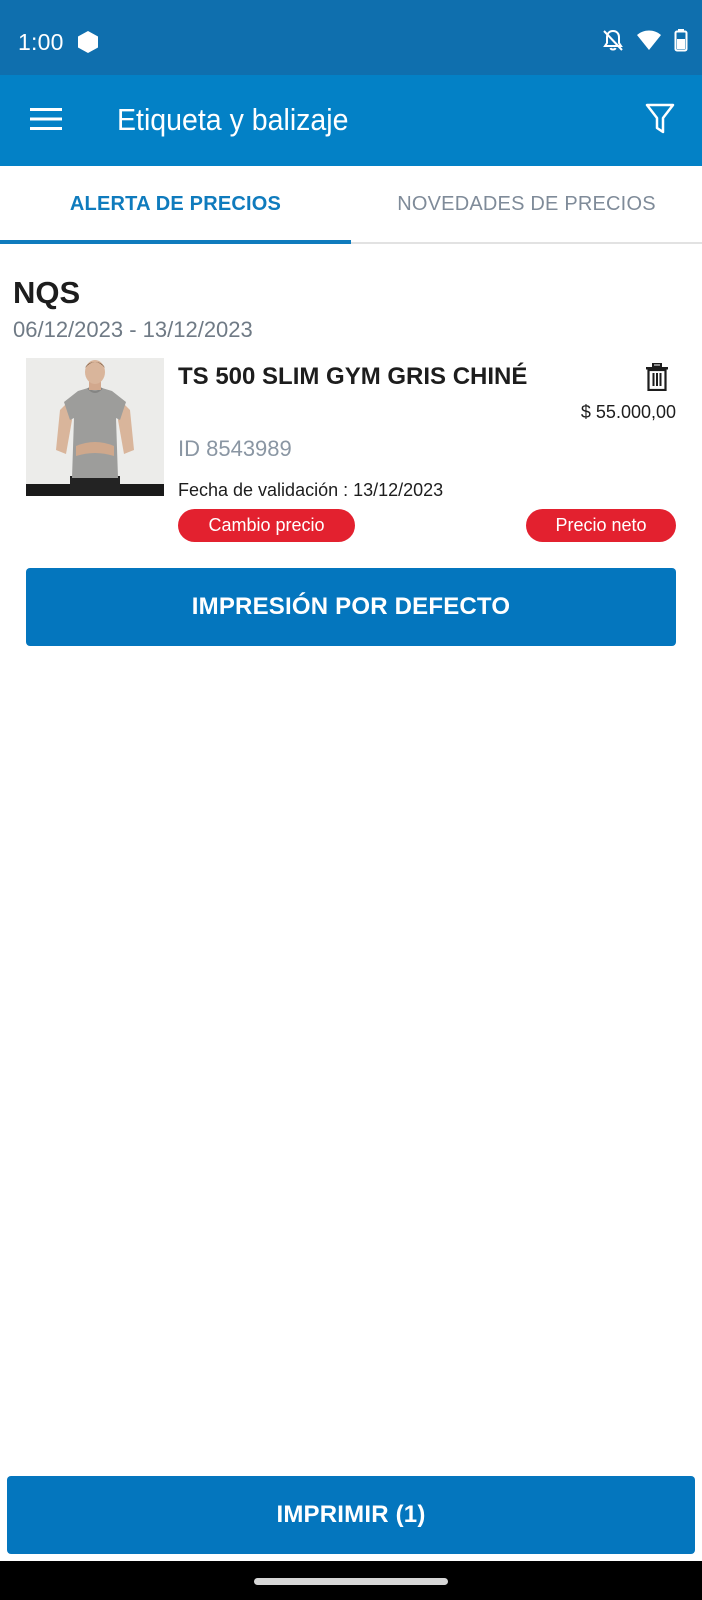  I want to click on menu-icon, so click(46, 119).